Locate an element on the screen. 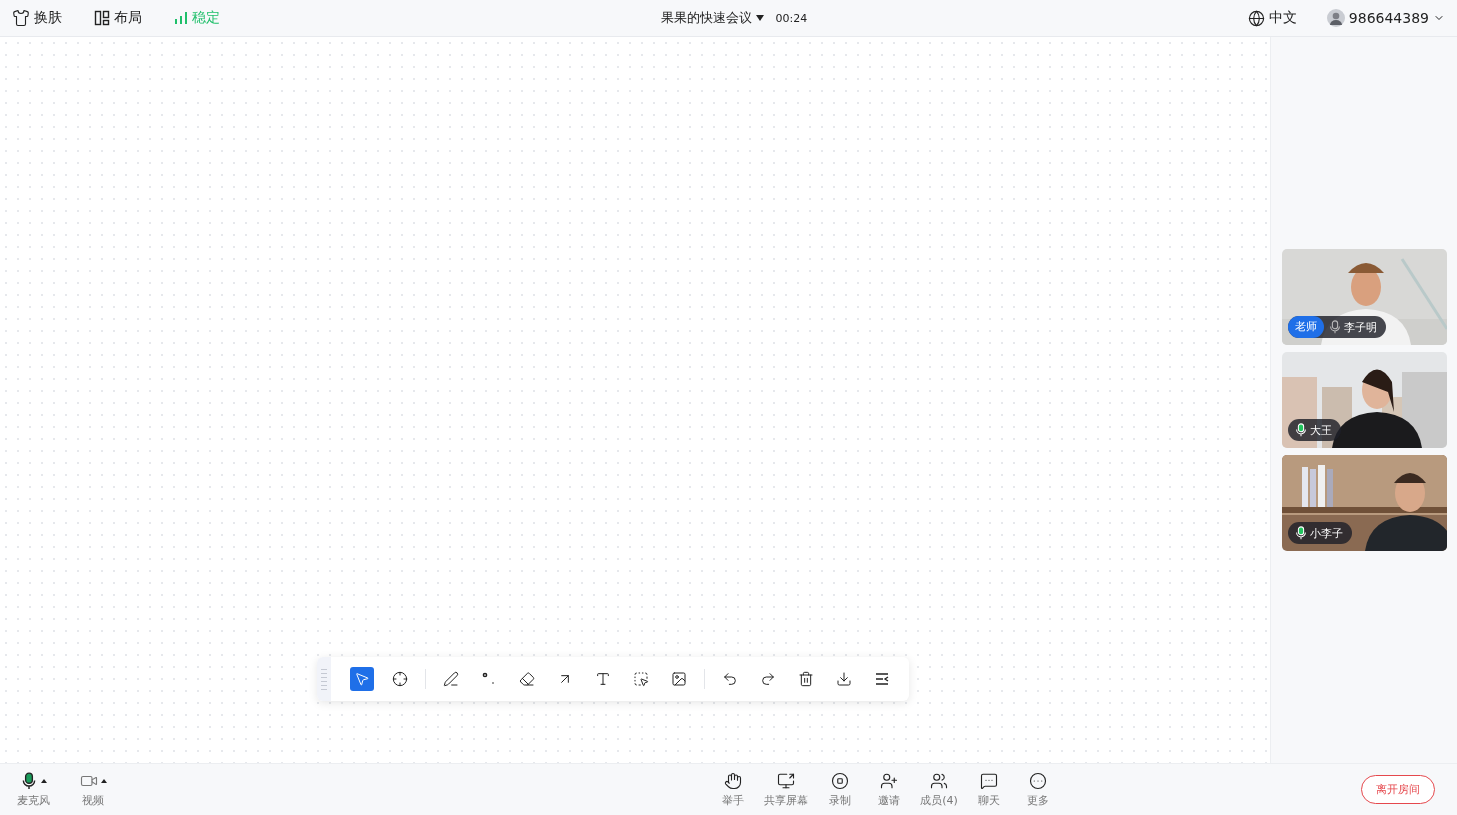 The width and height of the screenshot is (1457, 815). avatar-icon is located at coordinates (1335, 18).